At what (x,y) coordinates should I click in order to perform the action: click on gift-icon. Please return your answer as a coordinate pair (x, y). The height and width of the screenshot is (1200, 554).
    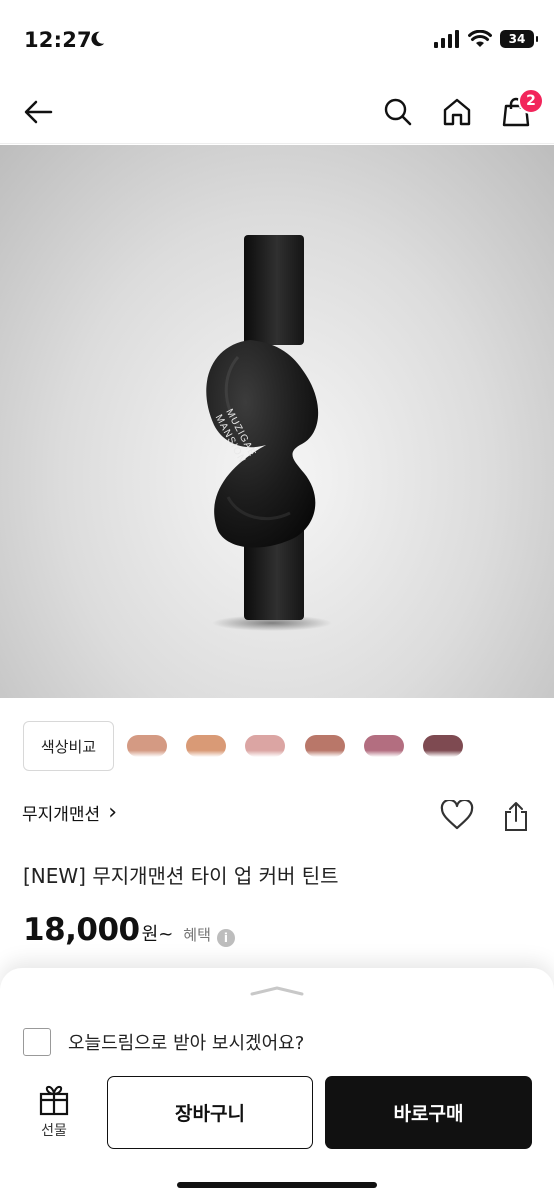
    Looking at the image, I should click on (54, 1100).